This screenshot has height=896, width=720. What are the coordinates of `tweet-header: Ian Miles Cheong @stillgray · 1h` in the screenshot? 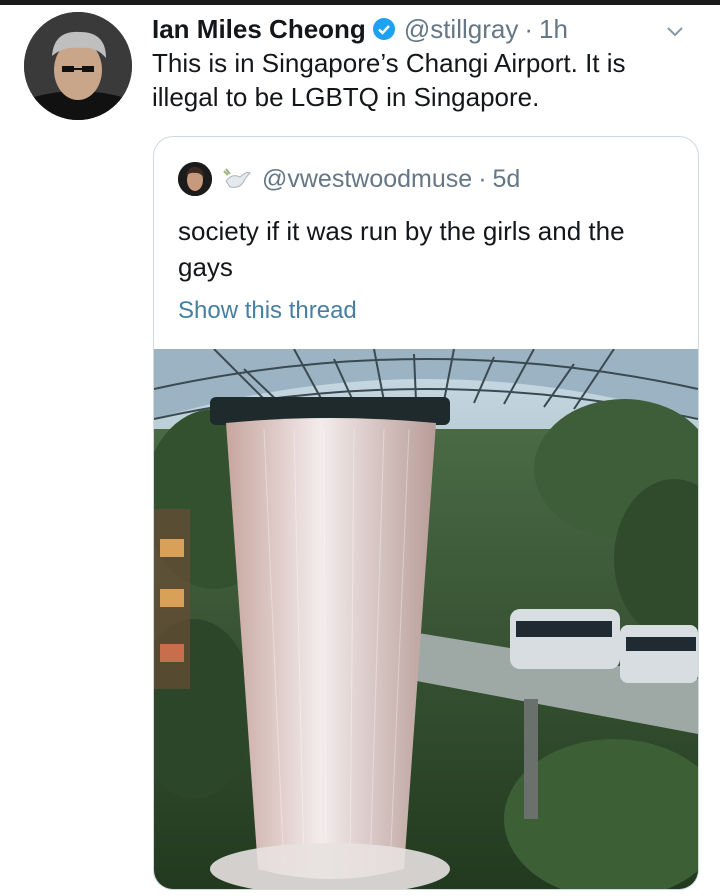 It's located at (426, 29).